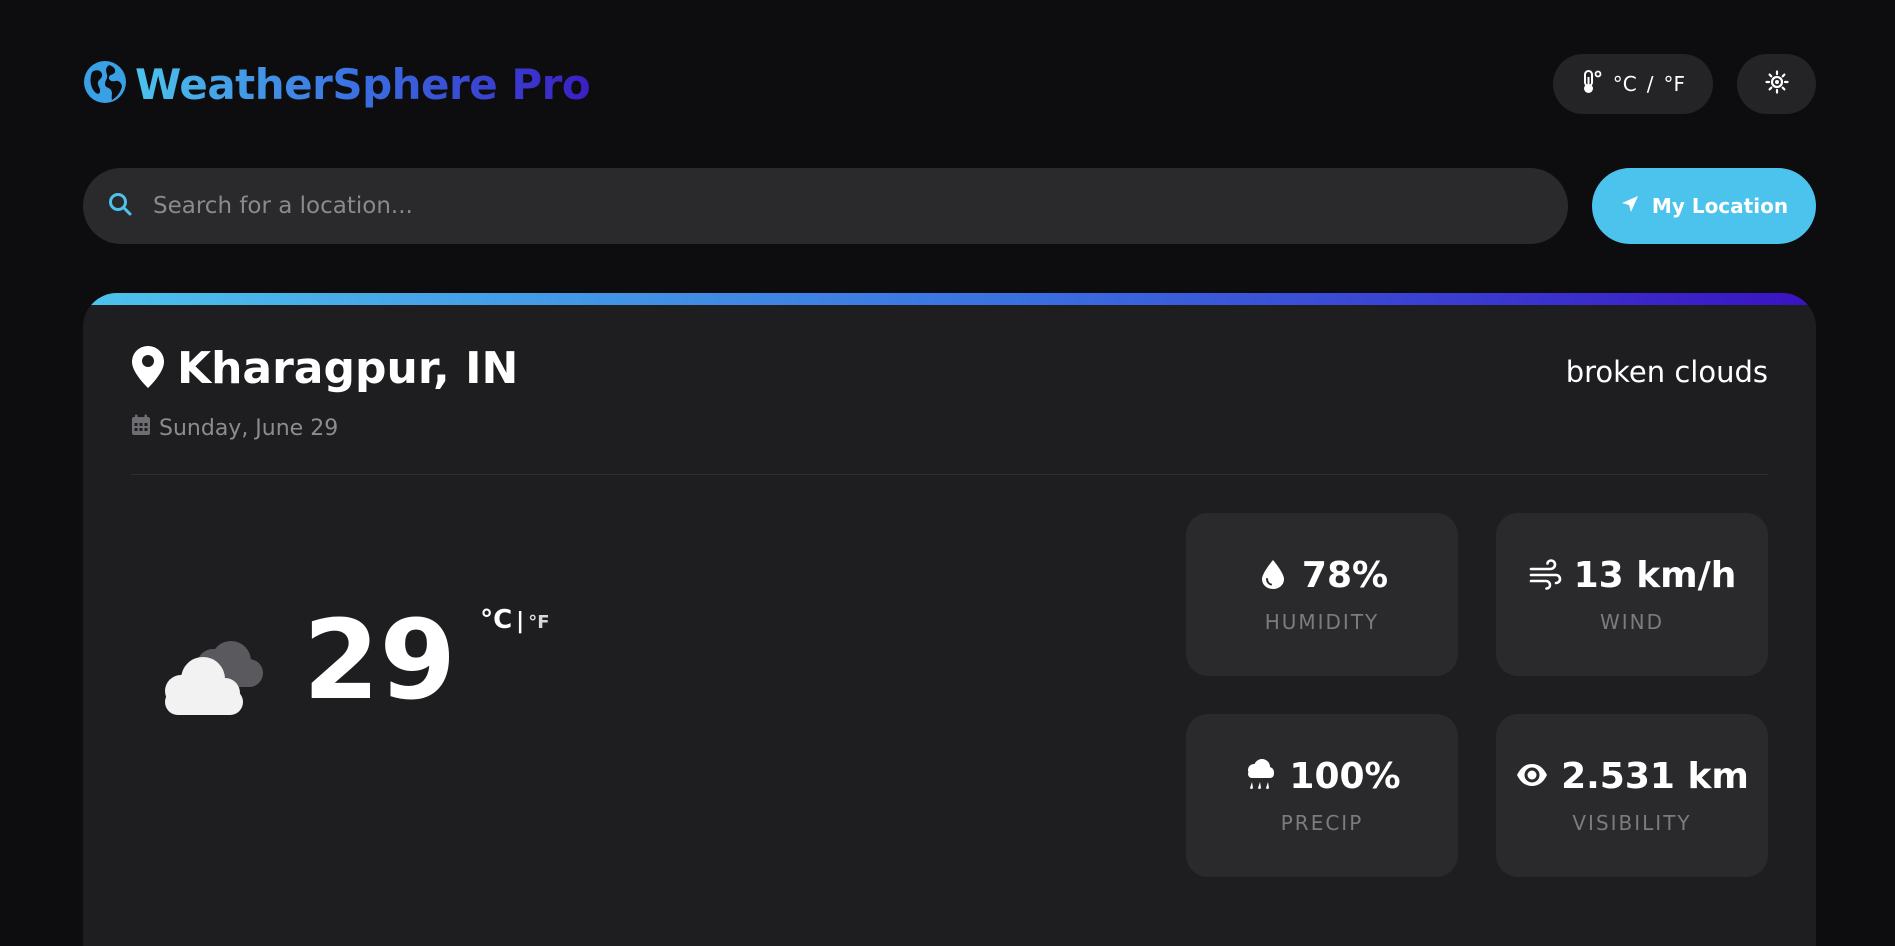 The height and width of the screenshot is (946, 1895). I want to click on humidity-label: HUMIDITY, so click(1322, 622).